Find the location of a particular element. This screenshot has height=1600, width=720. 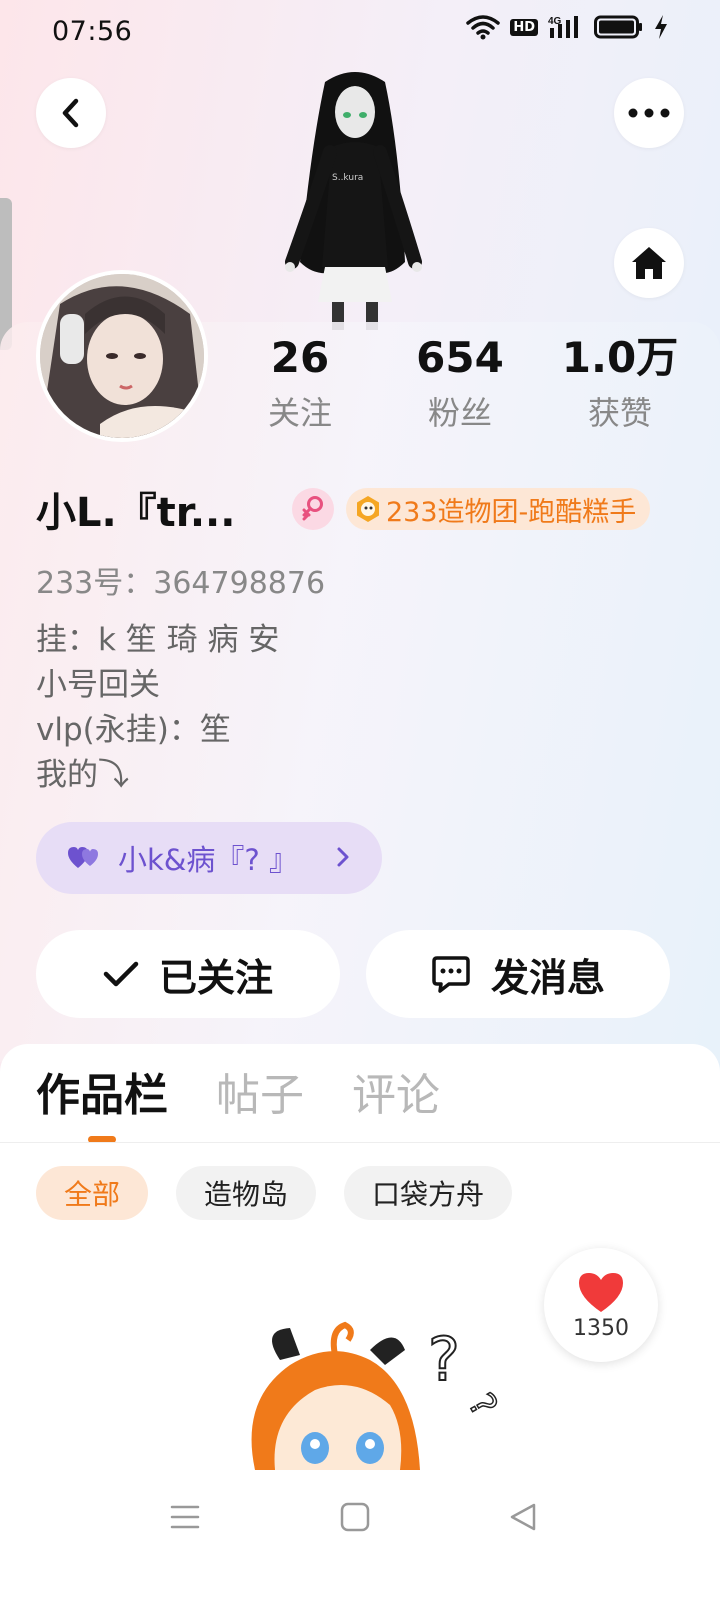

name-row: 小L.『tr... 233造物团-跑酷糕手 is located at coordinates (361, 510).